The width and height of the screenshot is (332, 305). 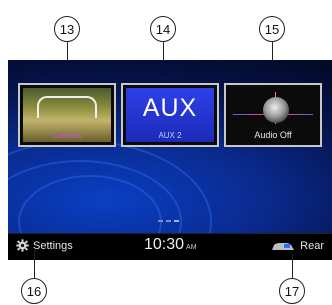 I want to click on camera-thumbnail: Camera, so click(x=67, y=115).